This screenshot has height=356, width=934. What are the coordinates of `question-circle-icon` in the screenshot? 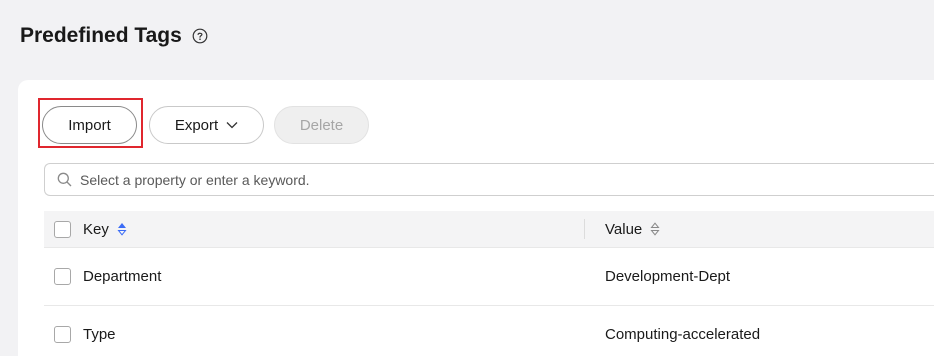 It's located at (200, 36).